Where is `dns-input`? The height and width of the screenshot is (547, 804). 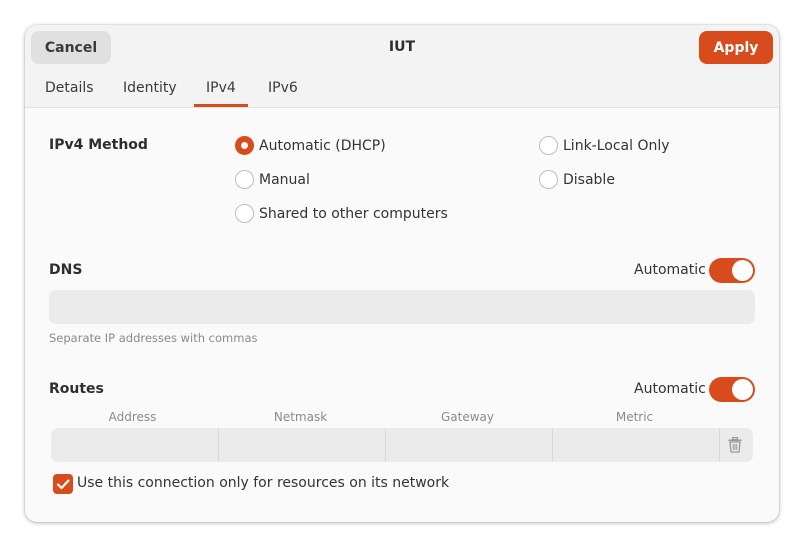 dns-input is located at coordinates (402, 307).